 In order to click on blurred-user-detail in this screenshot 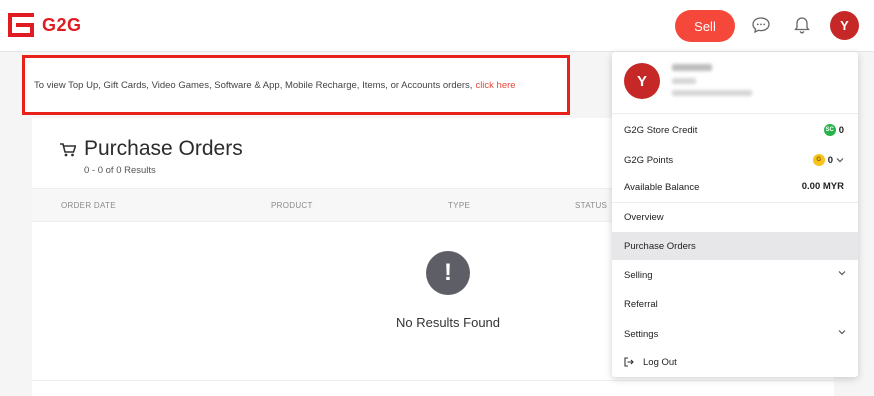, I will do `click(684, 81)`.